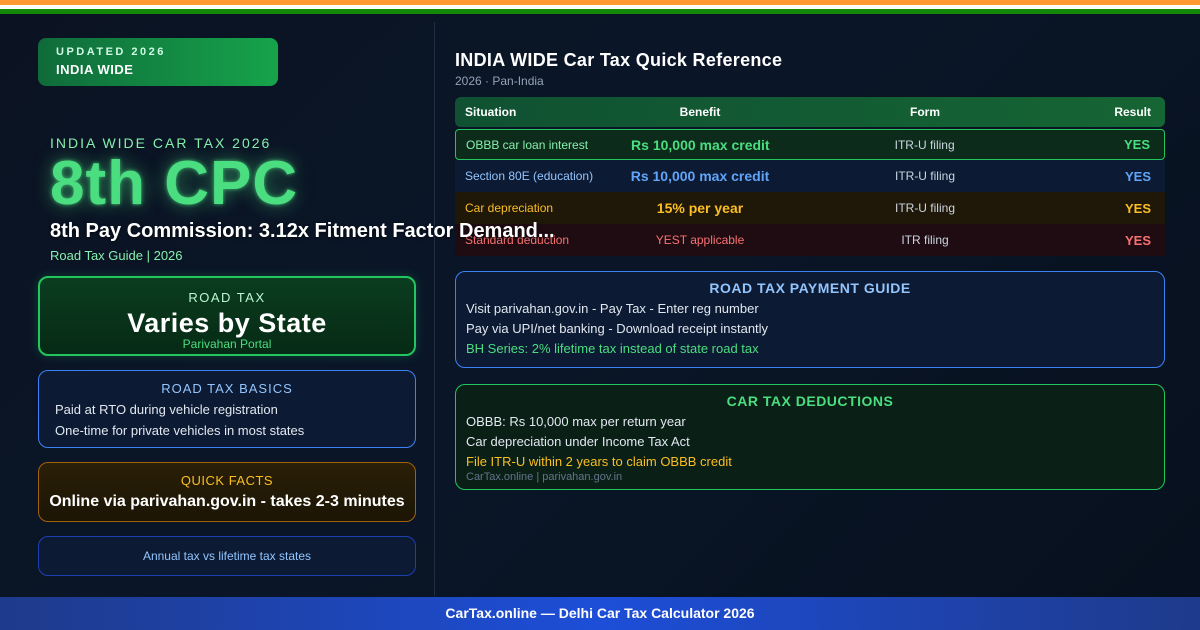 The width and height of the screenshot is (1200, 630). I want to click on cell-situation: OBBB car loan interest, so click(527, 144).